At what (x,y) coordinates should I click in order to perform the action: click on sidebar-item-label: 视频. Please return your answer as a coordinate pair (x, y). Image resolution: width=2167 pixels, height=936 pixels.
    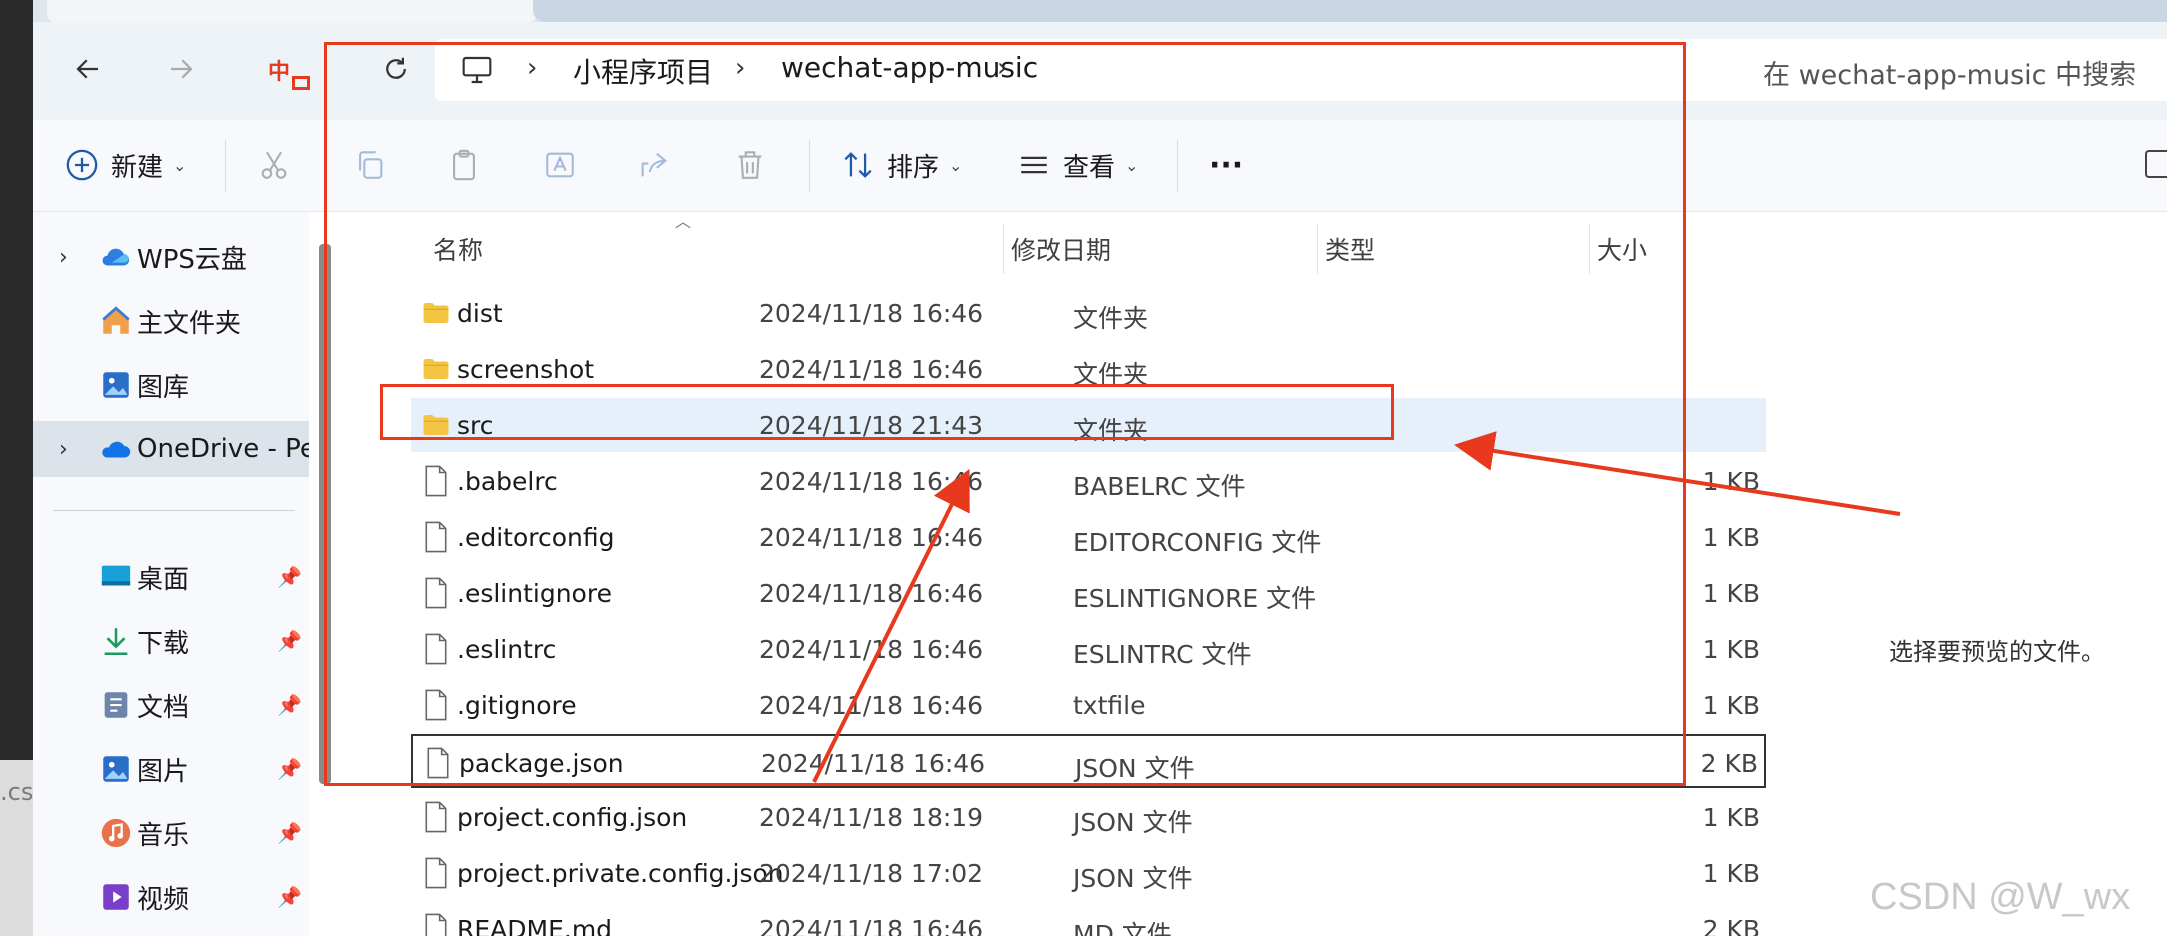
    Looking at the image, I should click on (163, 899).